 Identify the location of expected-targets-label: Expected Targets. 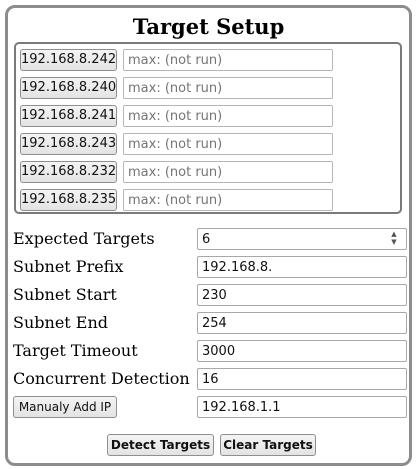
(84, 238).